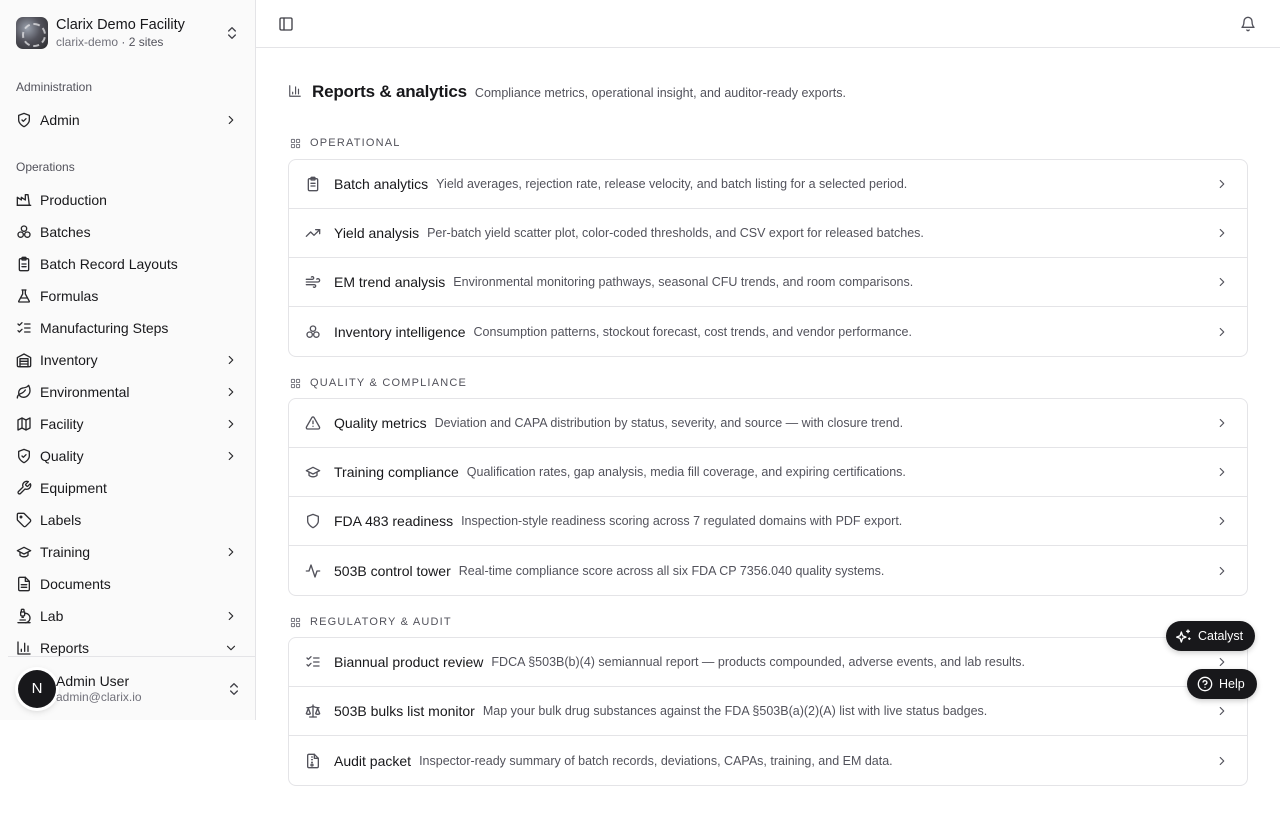  What do you see at coordinates (65, 552) in the screenshot?
I see `sidebar-item-label: Training` at bounding box center [65, 552].